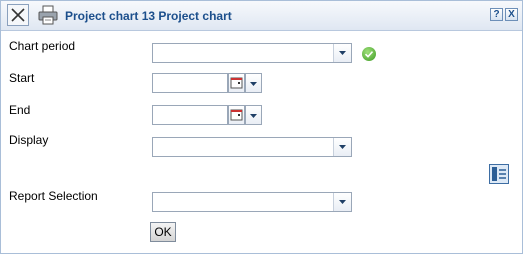 Image resolution: width=523 pixels, height=254 pixels. Describe the element at coordinates (261, 16) in the screenshot. I see `dialog-titlebar: Project chart 13 Project chart ? X` at that location.